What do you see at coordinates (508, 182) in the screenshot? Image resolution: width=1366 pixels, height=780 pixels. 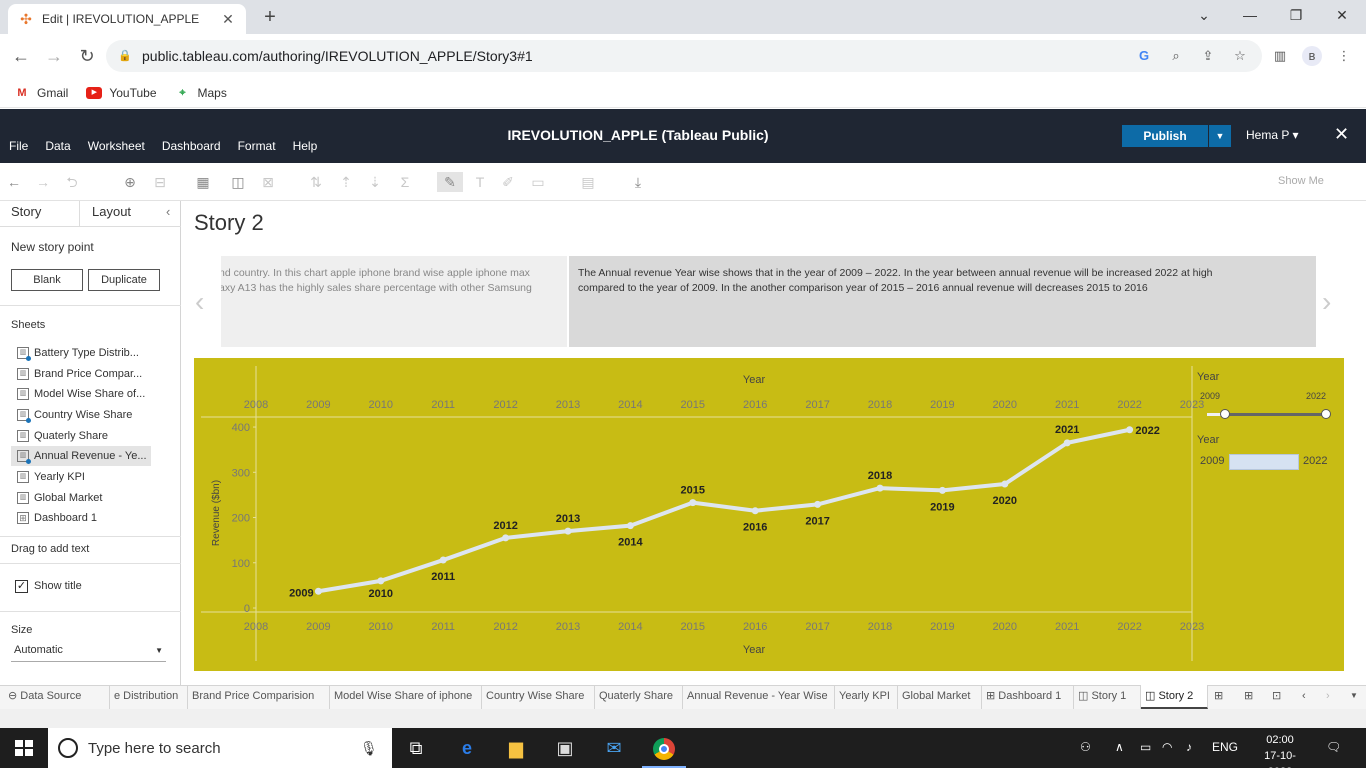 I see `format-icon: ✐` at bounding box center [508, 182].